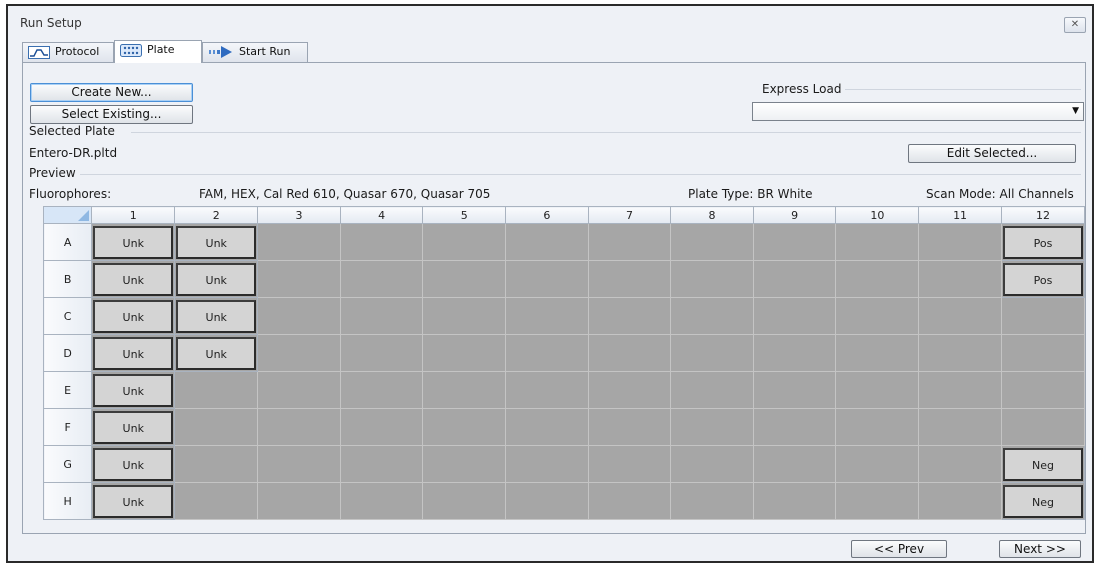 This screenshot has width=1099, height=568. I want to click on column-header: 6, so click(547, 215).